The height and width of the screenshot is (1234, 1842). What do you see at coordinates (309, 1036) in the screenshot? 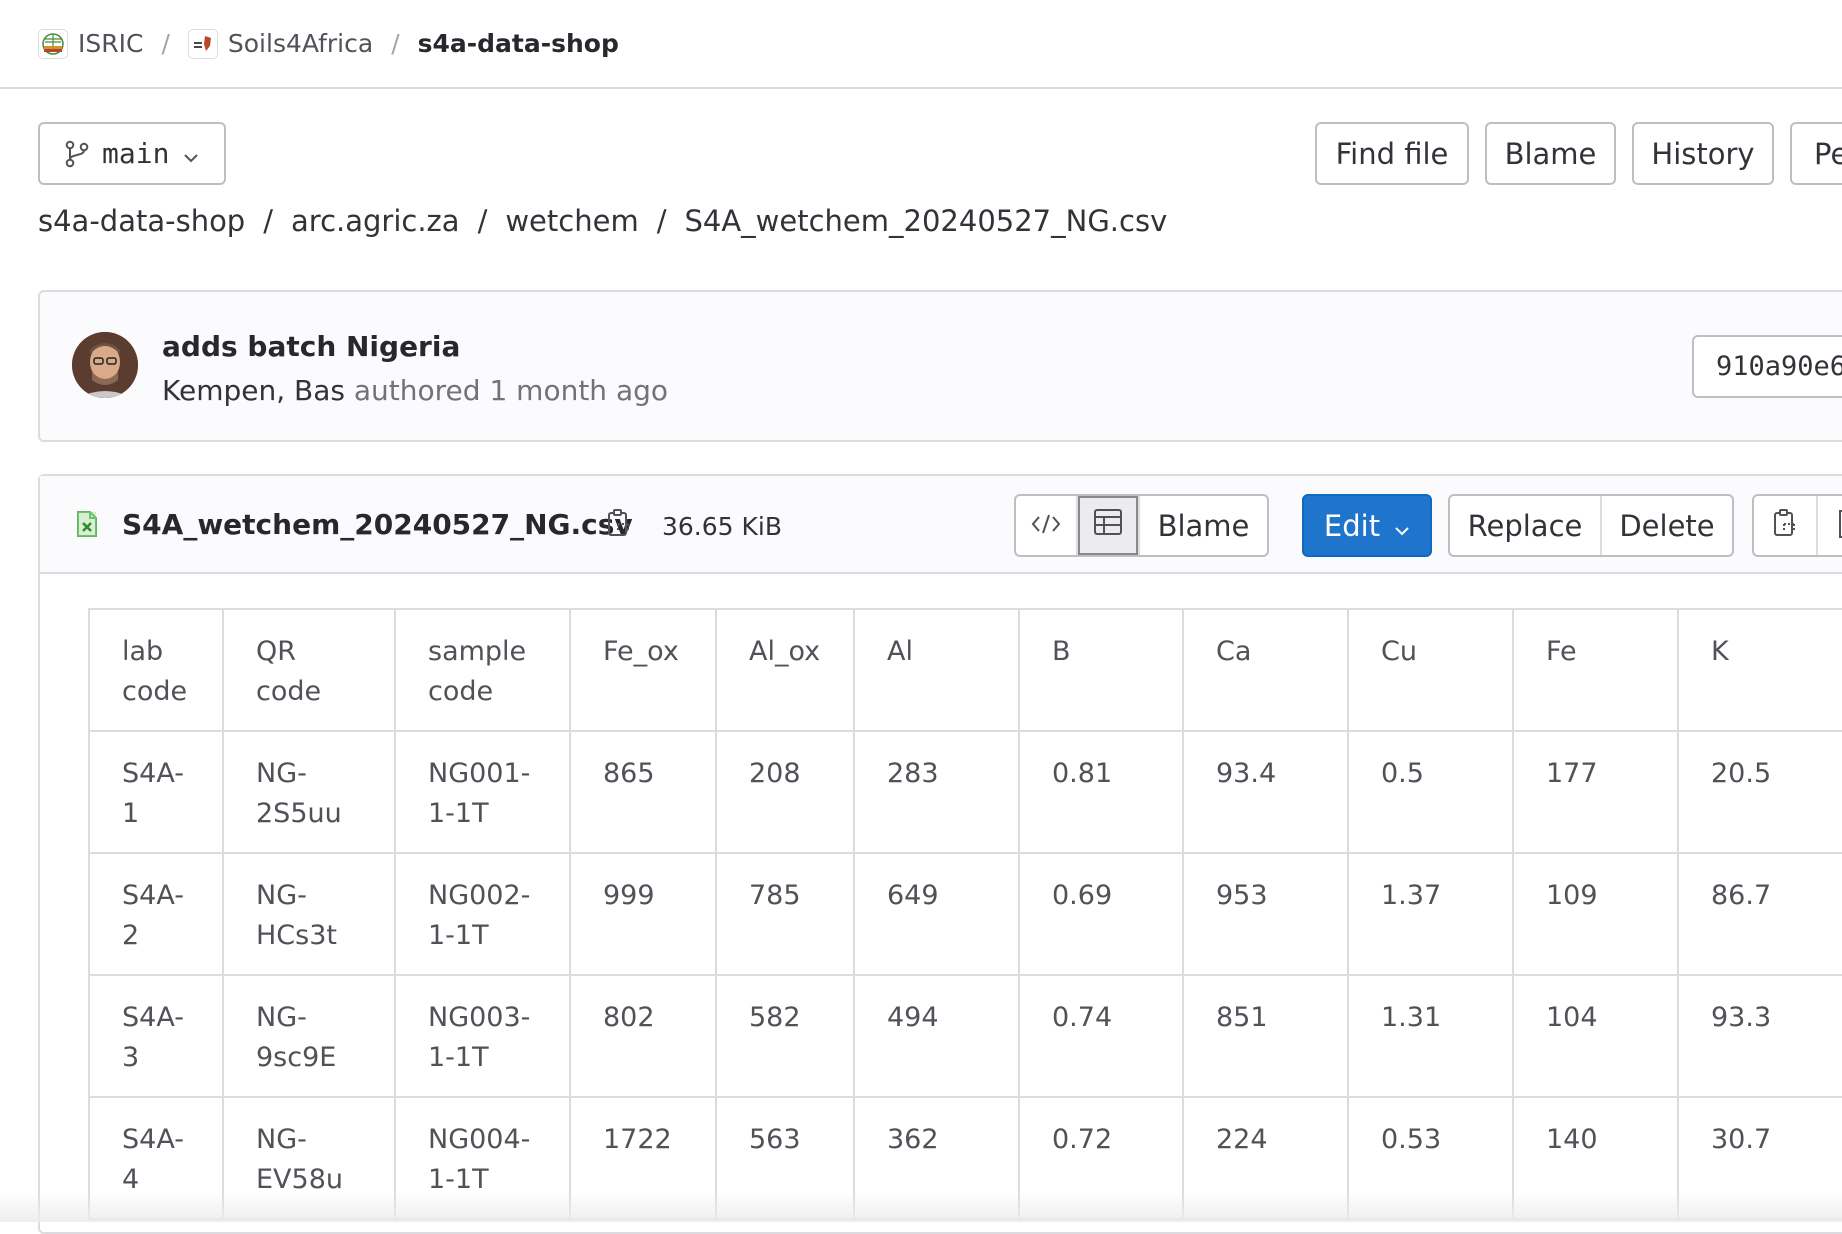
I see `table-cell: NG-9sc9E` at bounding box center [309, 1036].